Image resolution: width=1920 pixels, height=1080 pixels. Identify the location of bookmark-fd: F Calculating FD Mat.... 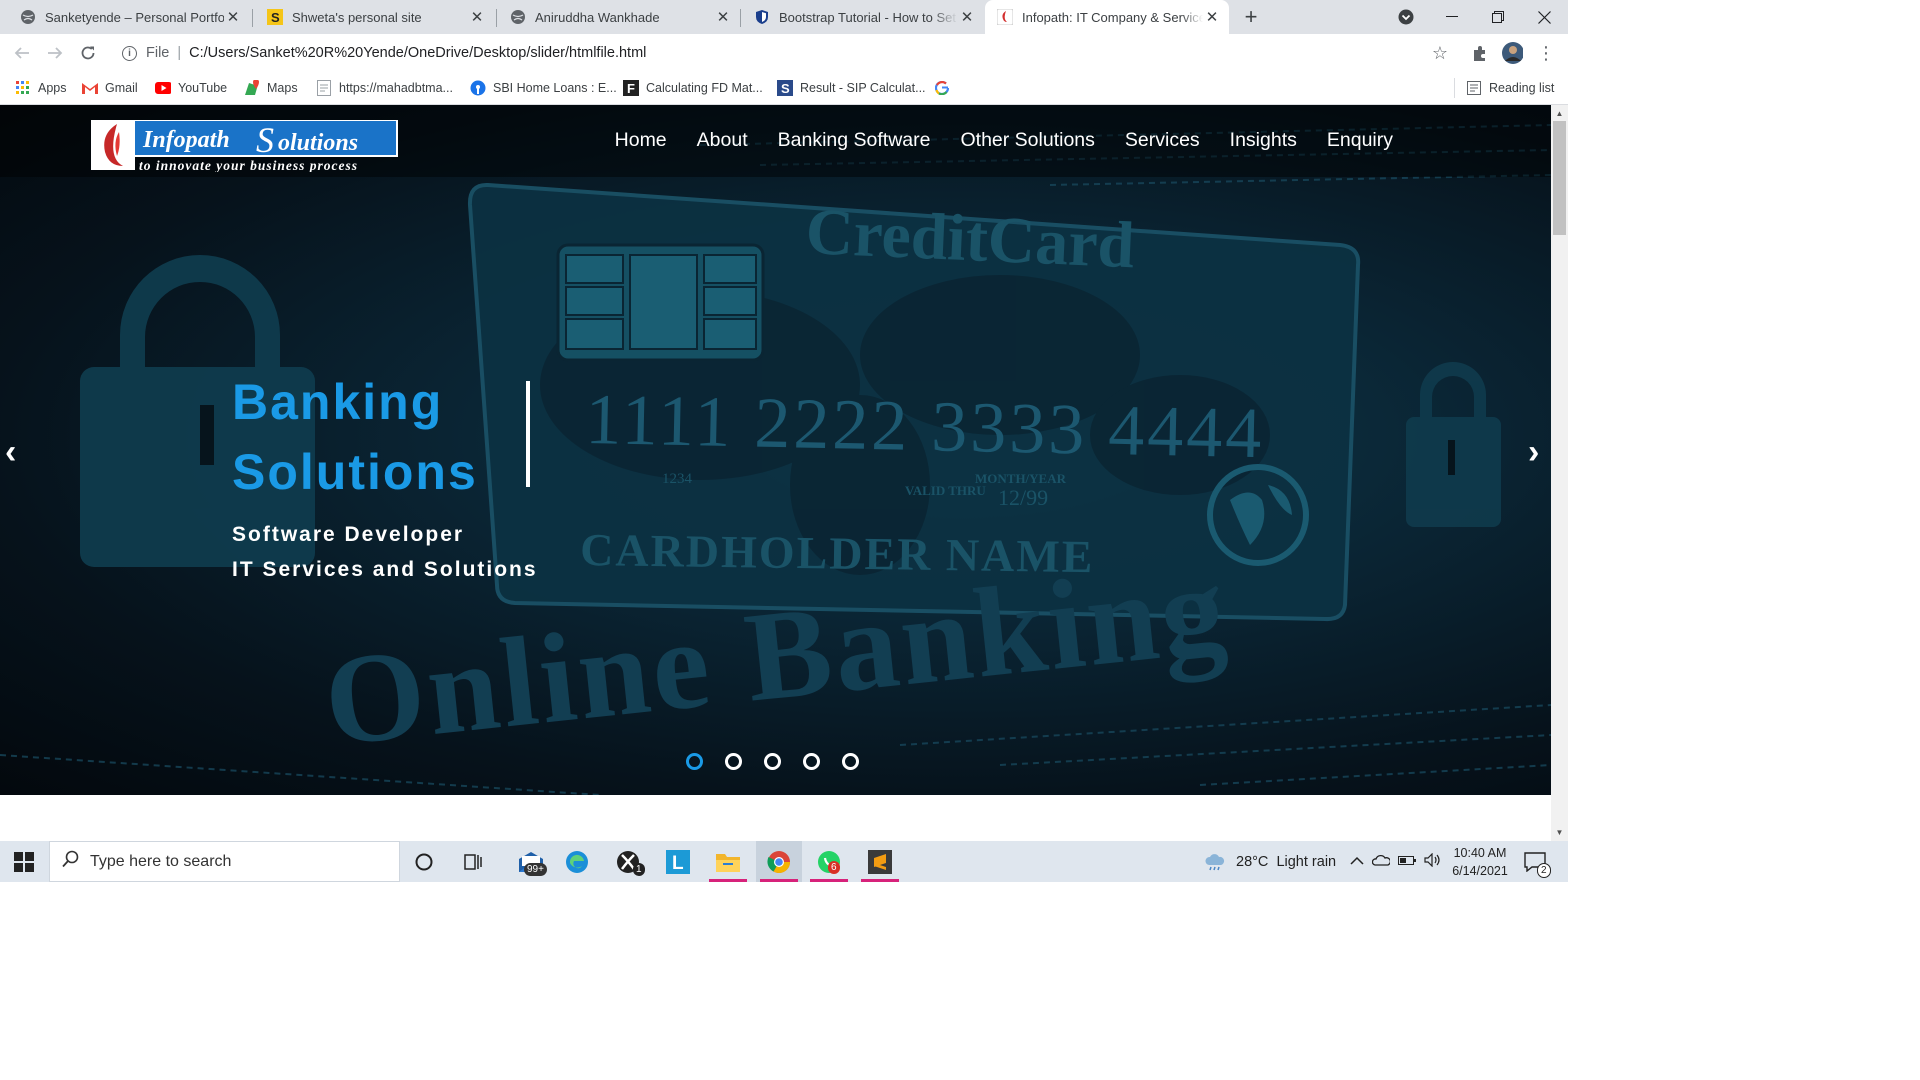
(693, 88).